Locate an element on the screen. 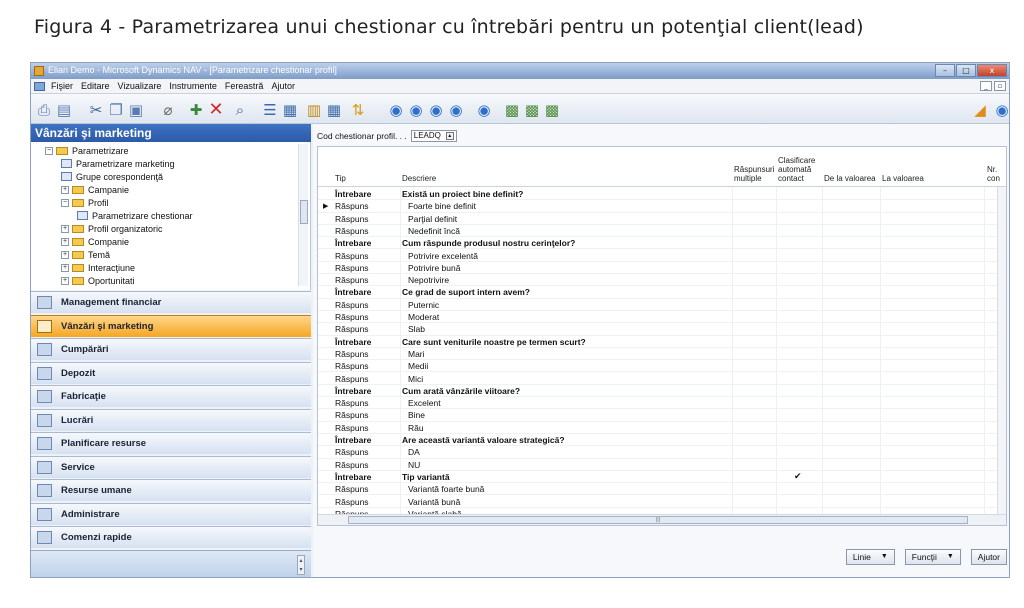 Image resolution: width=1024 pixels, height=608 pixels. last-icon: ◉ is located at coordinates (456, 110).